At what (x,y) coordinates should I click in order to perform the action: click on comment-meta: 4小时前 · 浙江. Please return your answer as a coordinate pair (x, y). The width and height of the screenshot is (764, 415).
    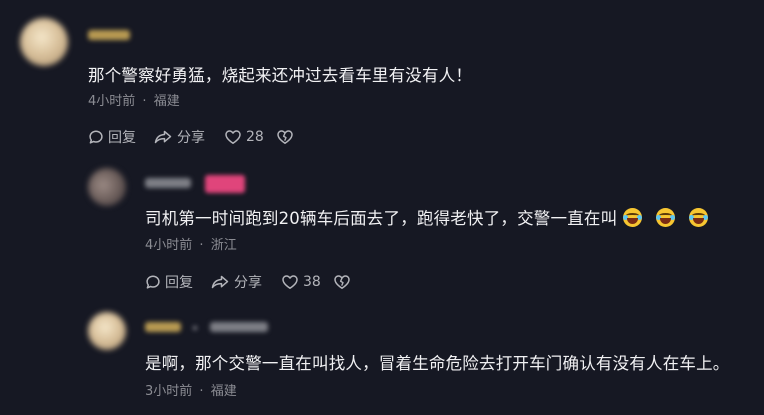
    Looking at the image, I should click on (191, 243).